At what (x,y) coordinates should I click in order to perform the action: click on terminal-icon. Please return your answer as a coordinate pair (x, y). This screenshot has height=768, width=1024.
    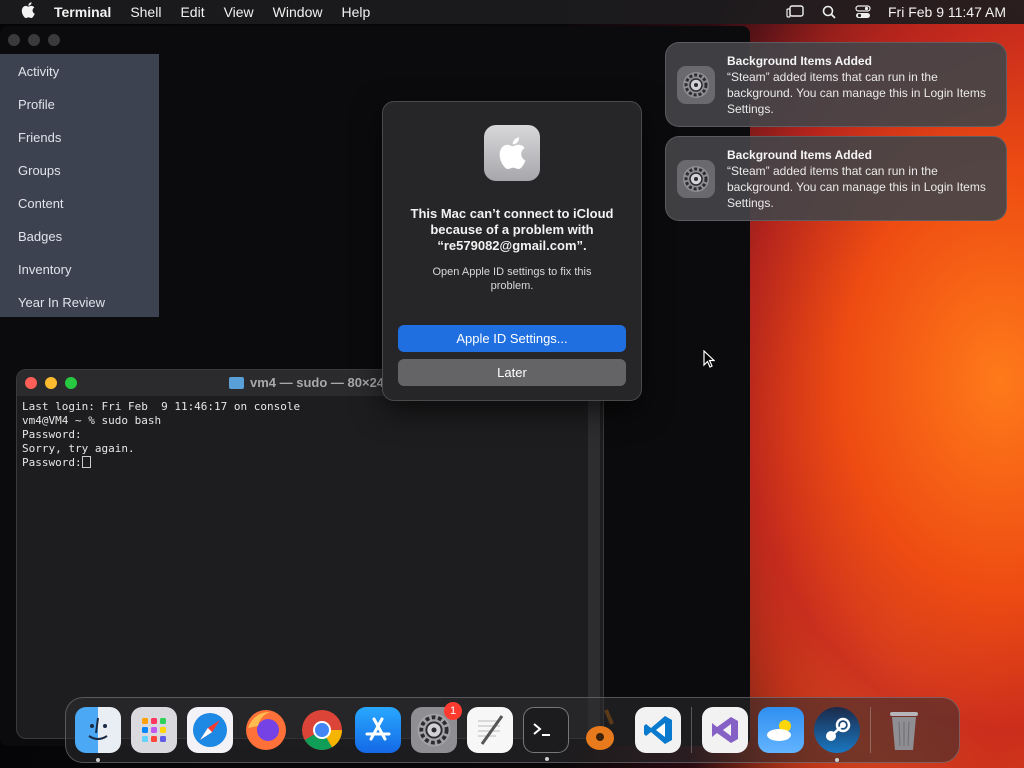
    Looking at the image, I should click on (546, 734).